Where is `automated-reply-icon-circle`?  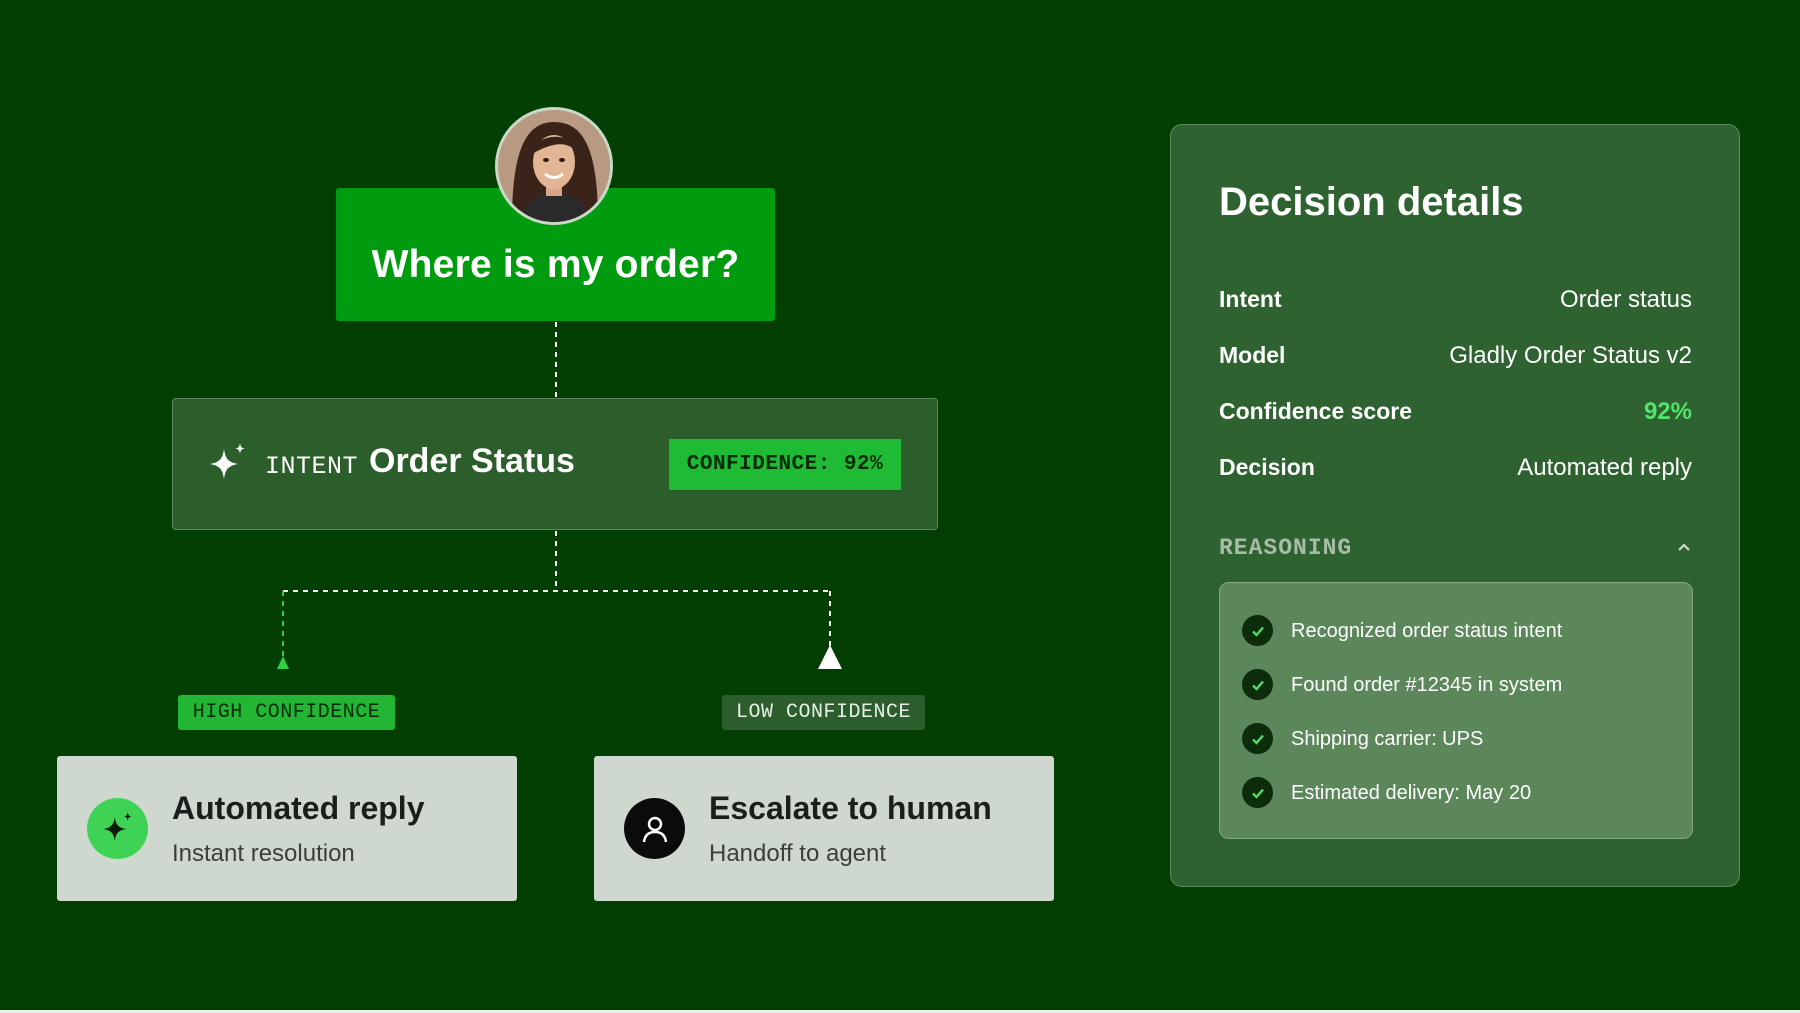
automated-reply-icon-circle is located at coordinates (117, 828).